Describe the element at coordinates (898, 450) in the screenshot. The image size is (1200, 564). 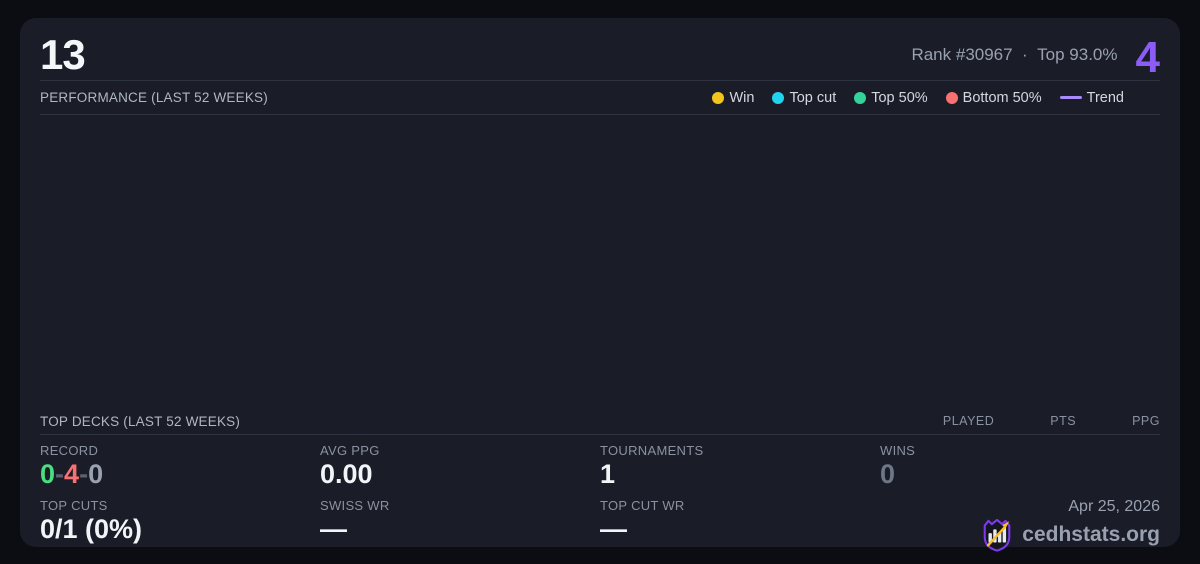
I see `stat-label: WINS` at that location.